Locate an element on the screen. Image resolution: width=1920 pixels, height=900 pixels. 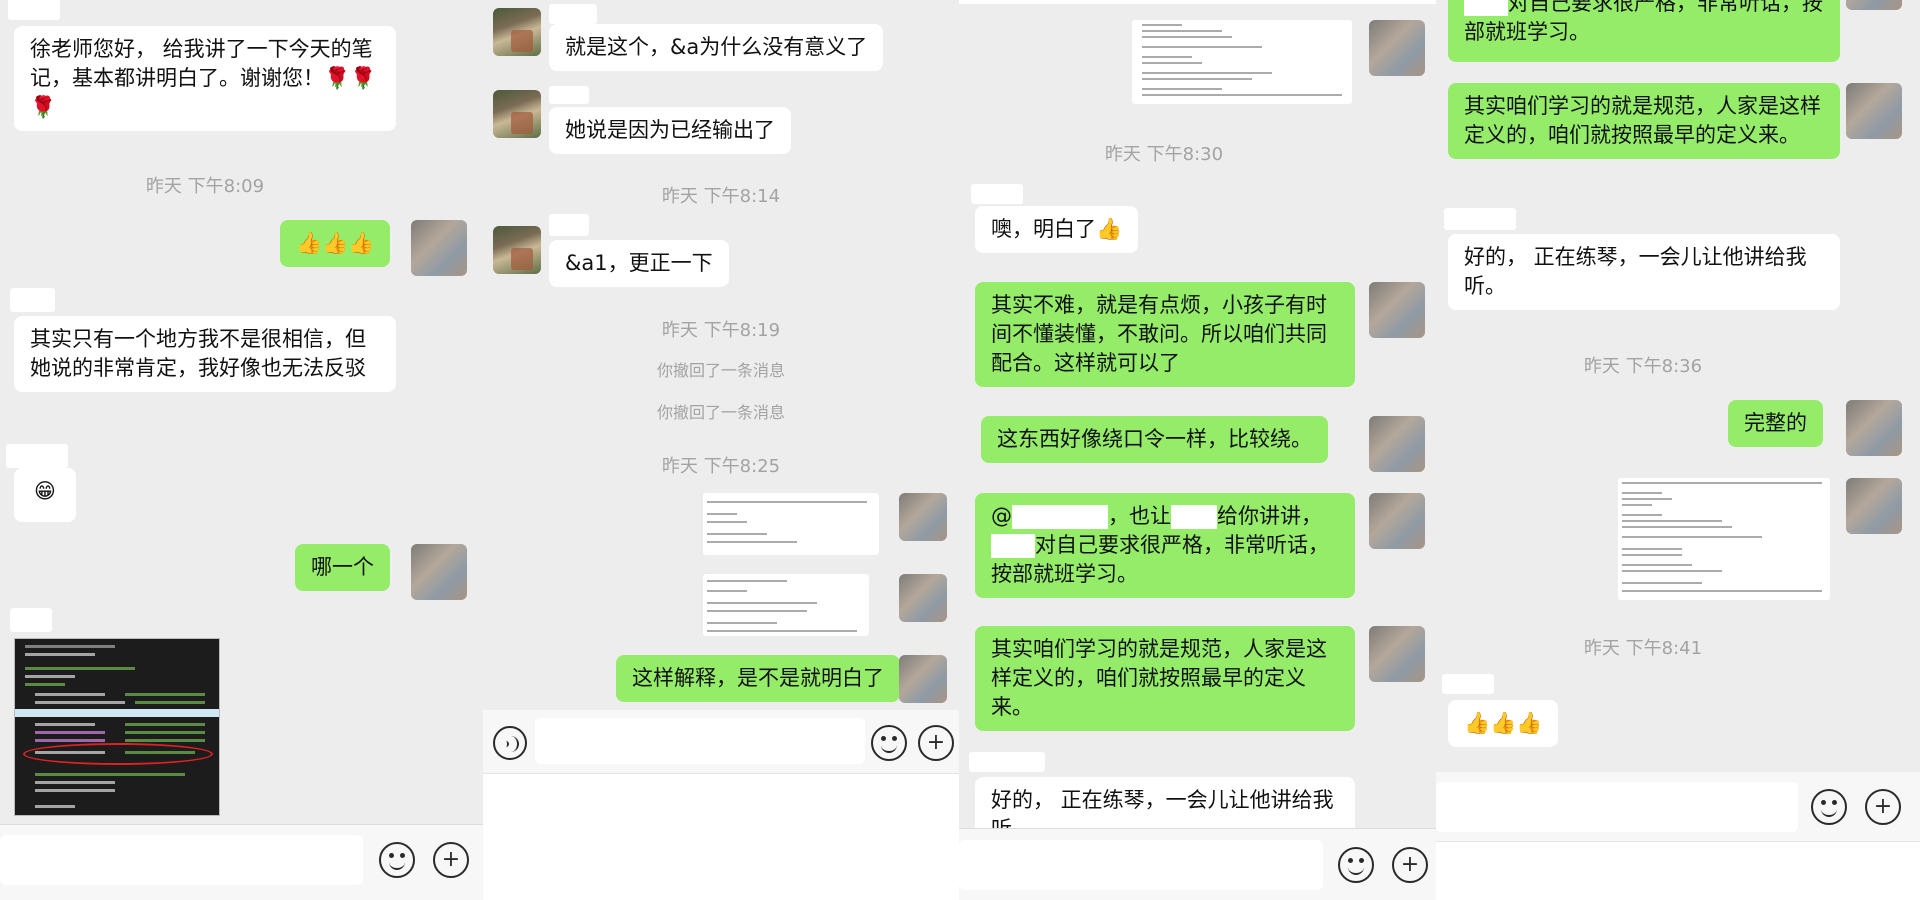
message-bubble: 就是这个，&a为什么没有意义了 is located at coordinates (716, 47).